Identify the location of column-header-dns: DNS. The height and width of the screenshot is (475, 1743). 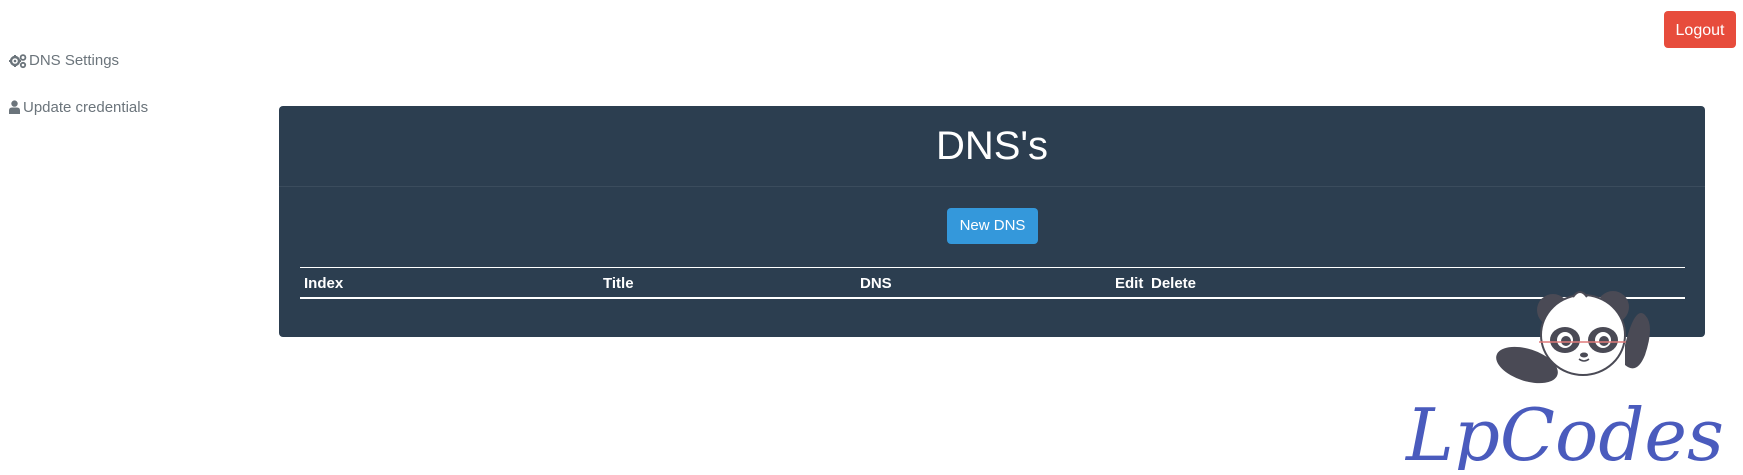
(876, 283).